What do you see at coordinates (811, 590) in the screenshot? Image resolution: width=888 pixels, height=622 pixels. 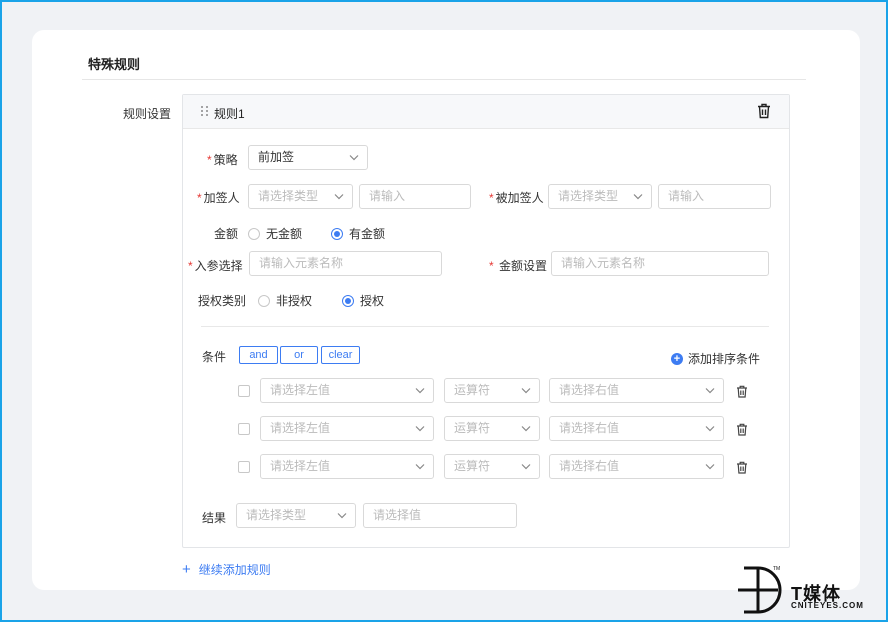 I see `watermark: TM T媒体 CNITEYES.COM` at bounding box center [811, 590].